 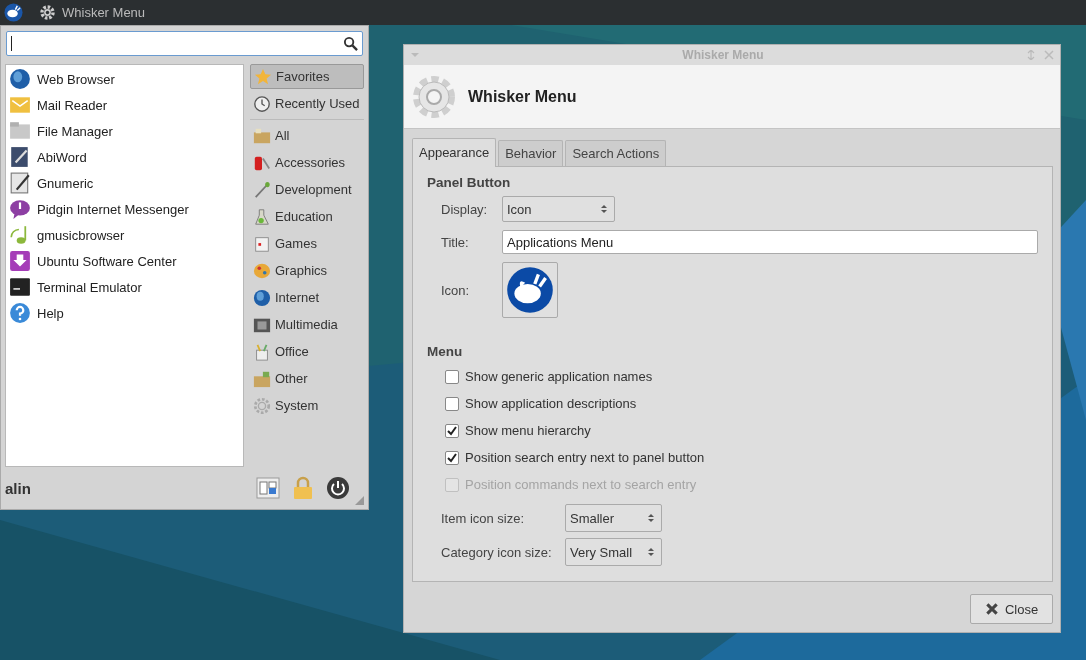 I want to click on category-item: Graphics, so click(x=307, y=270).